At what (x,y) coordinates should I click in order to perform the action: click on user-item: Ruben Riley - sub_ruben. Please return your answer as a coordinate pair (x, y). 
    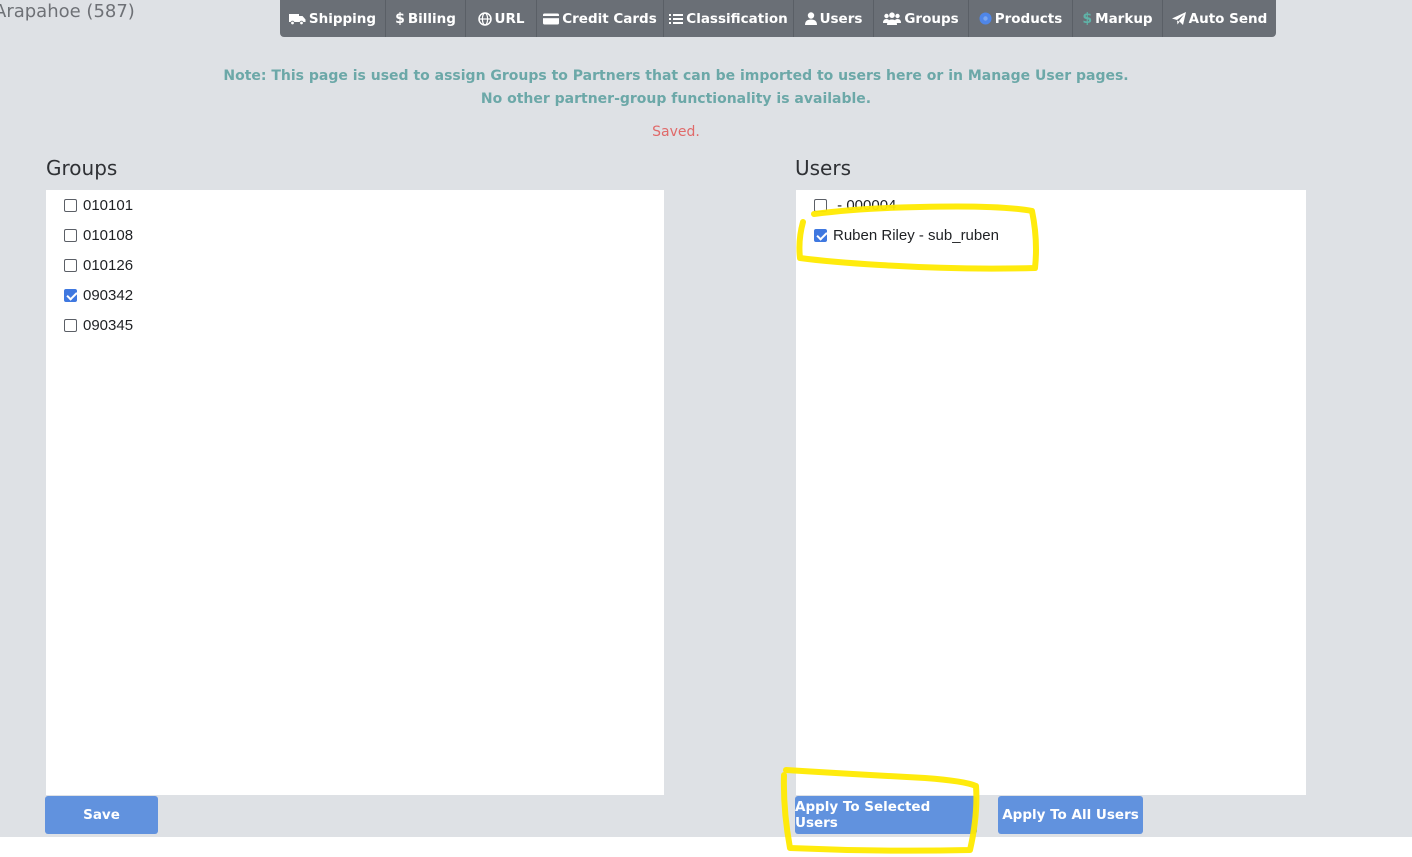
    Looking at the image, I should click on (906, 235).